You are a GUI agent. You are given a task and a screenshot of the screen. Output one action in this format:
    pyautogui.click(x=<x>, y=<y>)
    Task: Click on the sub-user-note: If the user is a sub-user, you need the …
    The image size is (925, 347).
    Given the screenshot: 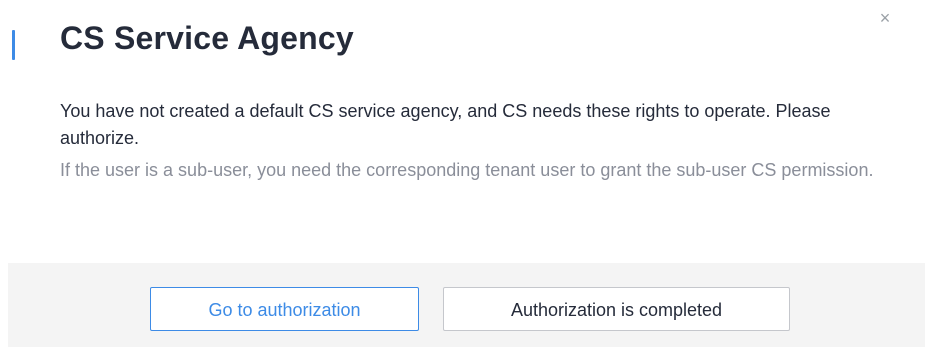 What is the action you would take?
    pyautogui.click(x=467, y=170)
    